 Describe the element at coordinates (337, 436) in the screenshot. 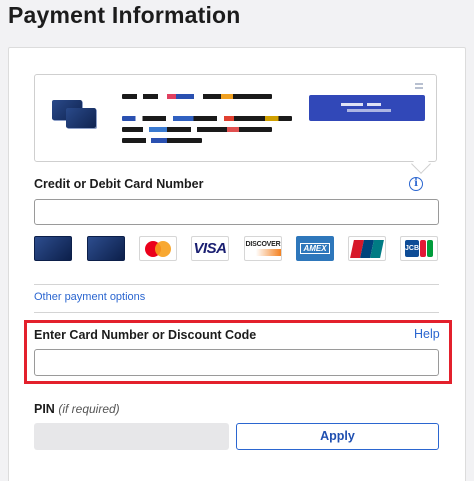

I see `apply-button: Apply` at that location.